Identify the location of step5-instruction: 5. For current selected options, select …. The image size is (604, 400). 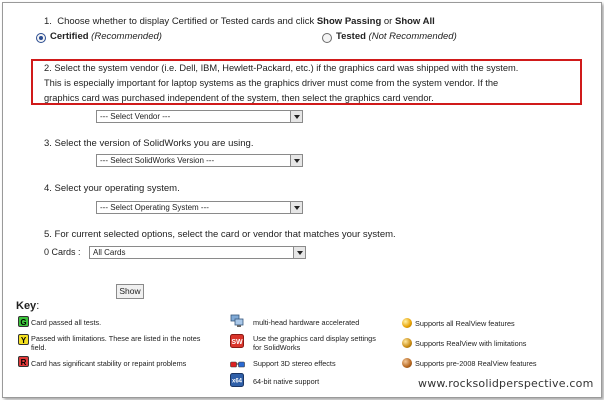
(220, 234).